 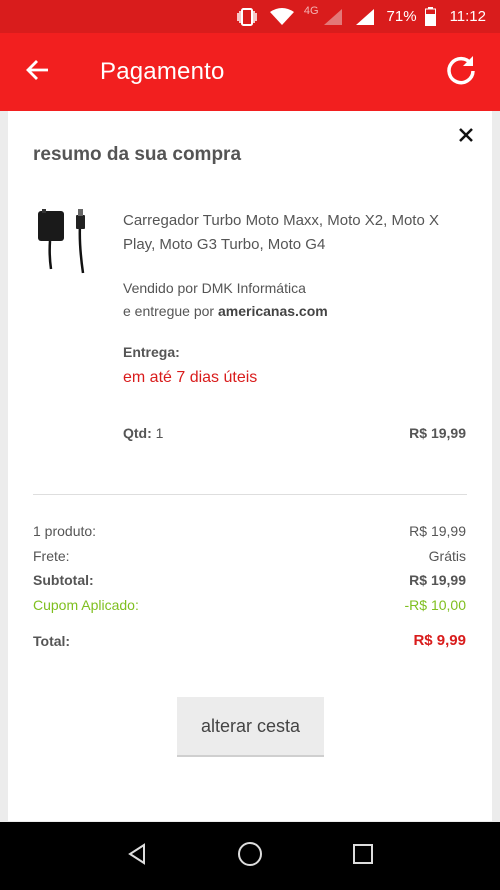 What do you see at coordinates (249, 531) in the screenshot?
I see `totals-row-products: 1 produto: R$ 19,99` at bounding box center [249, 531].